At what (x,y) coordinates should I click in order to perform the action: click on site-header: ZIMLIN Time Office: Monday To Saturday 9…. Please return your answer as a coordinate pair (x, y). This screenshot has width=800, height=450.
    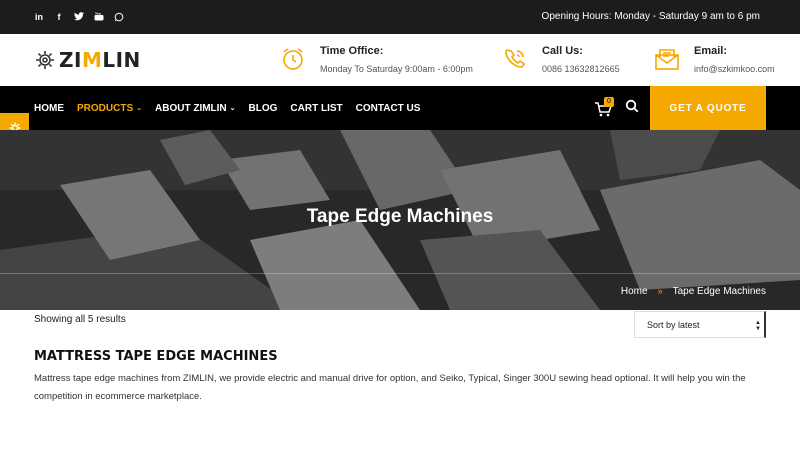
    Looking at the image, I should click on (400, 60).